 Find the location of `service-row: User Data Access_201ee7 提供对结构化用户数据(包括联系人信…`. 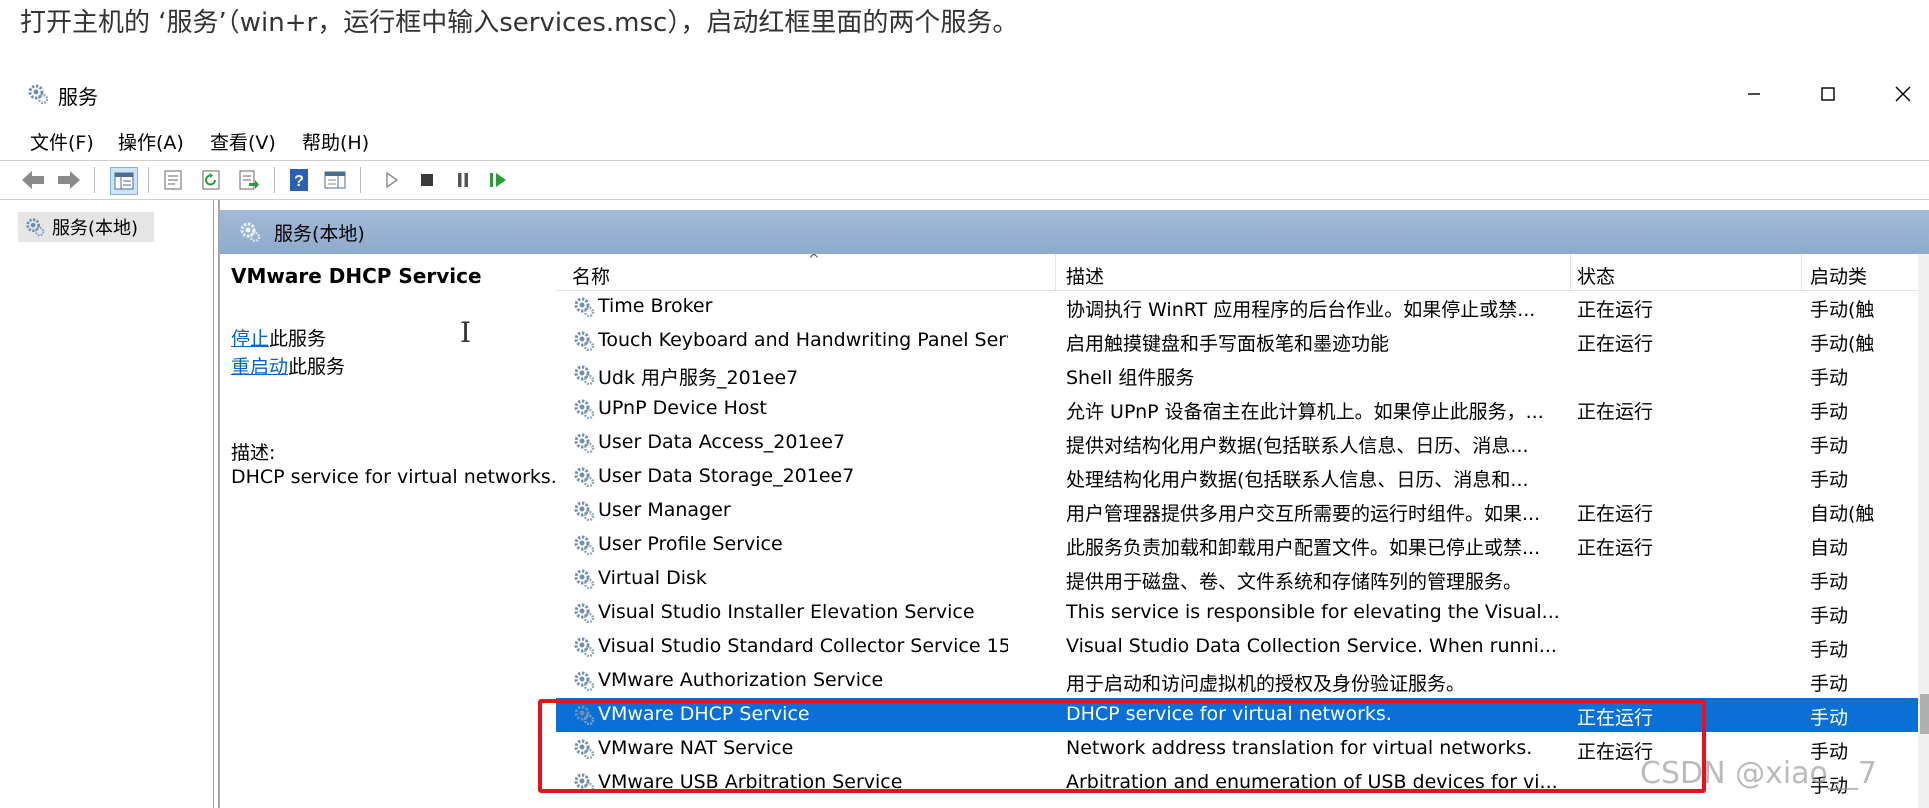

service-row: User Data Access_201ee7 提供对结构化用户数据(包括联系人信… is located at coordinates (1242, 443).